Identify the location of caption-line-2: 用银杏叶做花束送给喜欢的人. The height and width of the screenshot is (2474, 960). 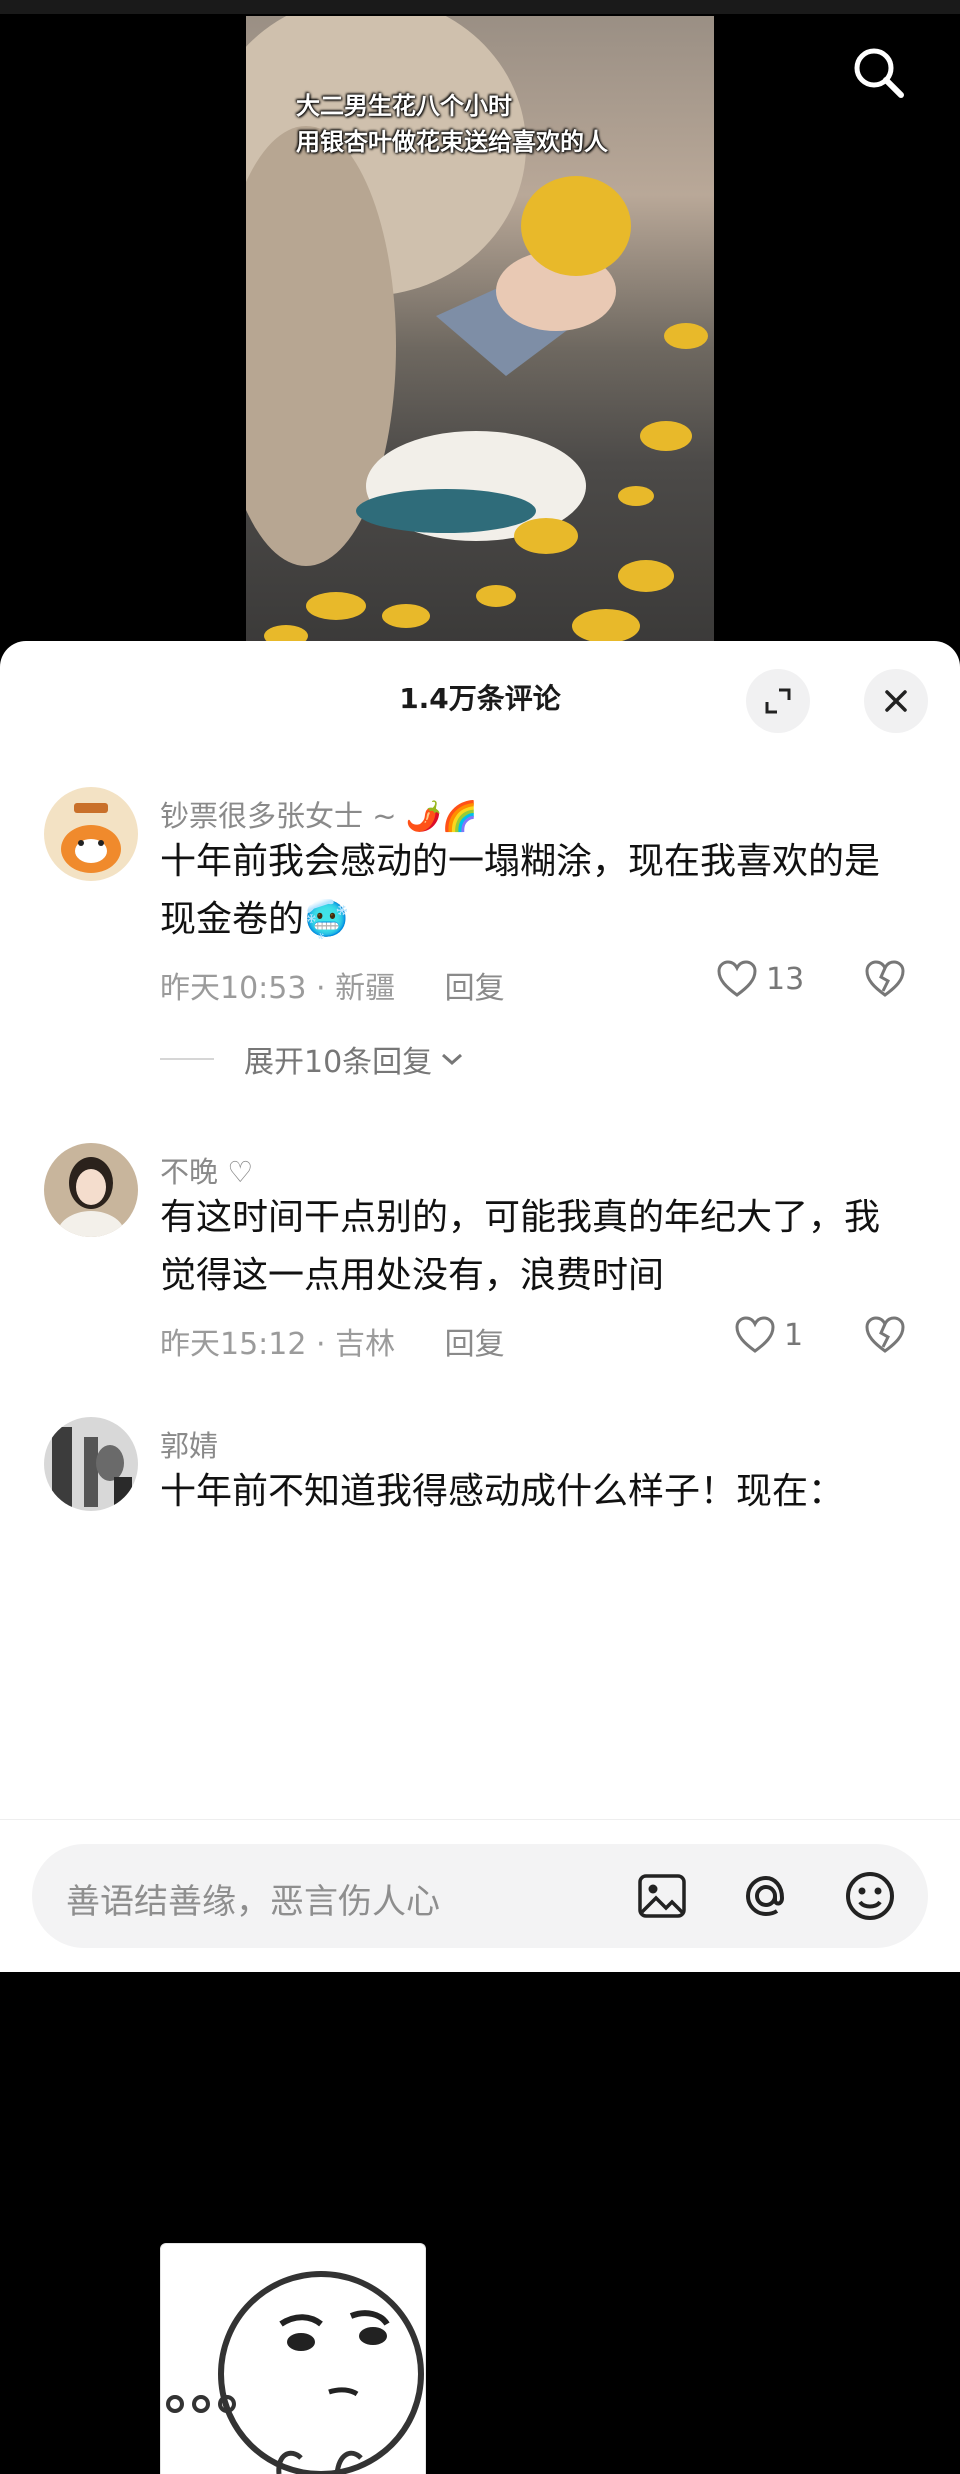
(452, 142).